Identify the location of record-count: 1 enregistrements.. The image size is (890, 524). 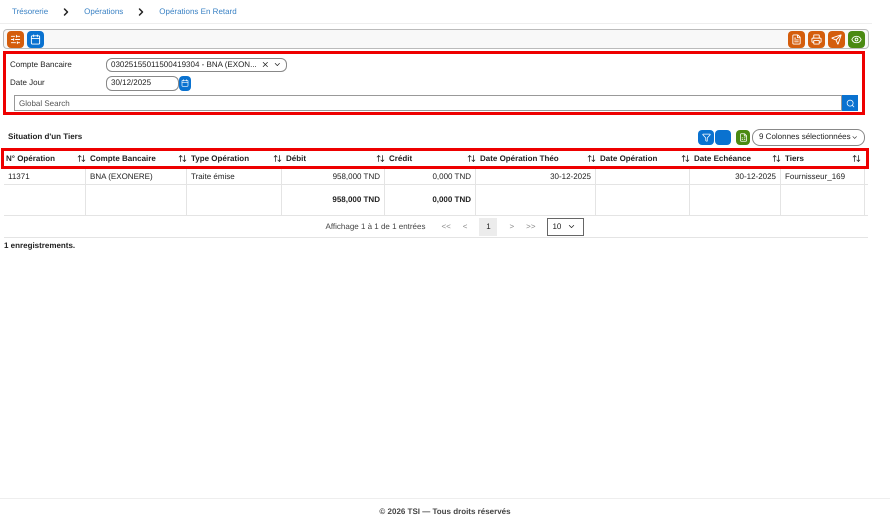
(40, 246).